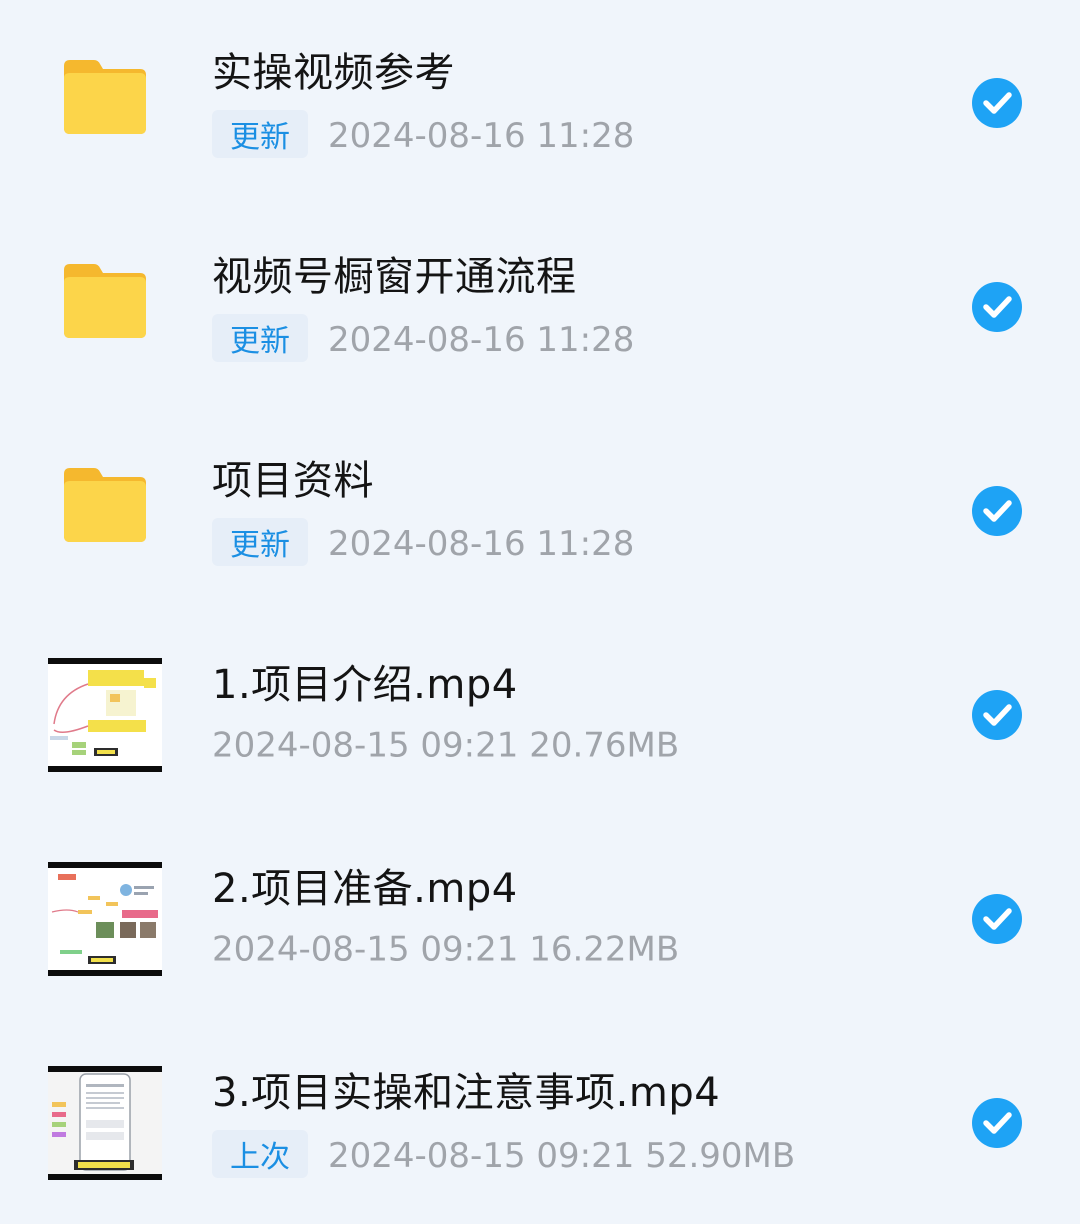  What do you see at coordinates (394, 277) in the screenshot?
I see `file-name: 视频号橱窗开通流程` at bounding box center [394, 277].